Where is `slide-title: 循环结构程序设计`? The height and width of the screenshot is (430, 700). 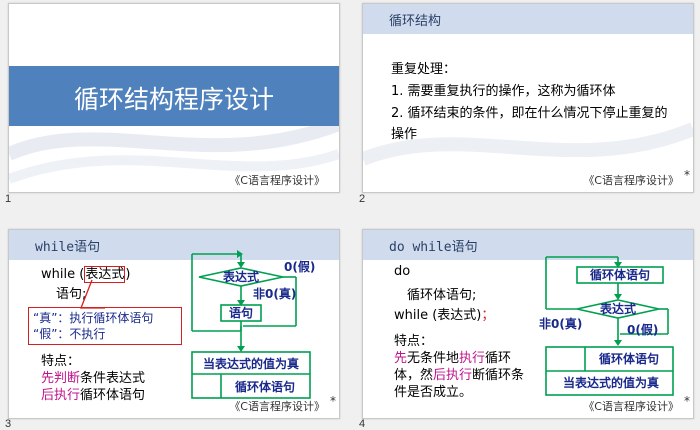 slide-title: 循环结构程序设计 is located at coordinates (173, 99).